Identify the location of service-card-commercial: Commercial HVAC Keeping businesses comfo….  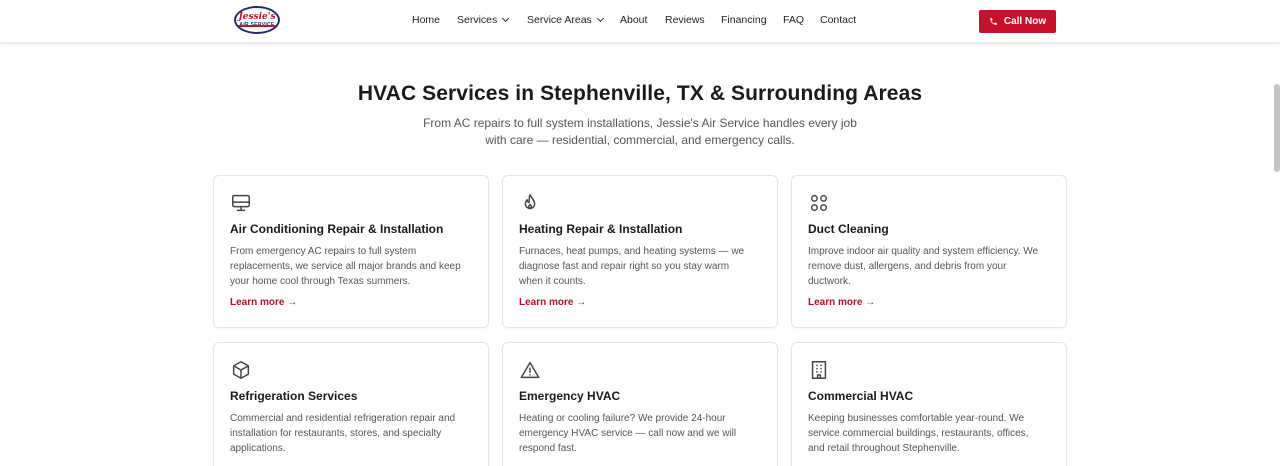
(929, 404).